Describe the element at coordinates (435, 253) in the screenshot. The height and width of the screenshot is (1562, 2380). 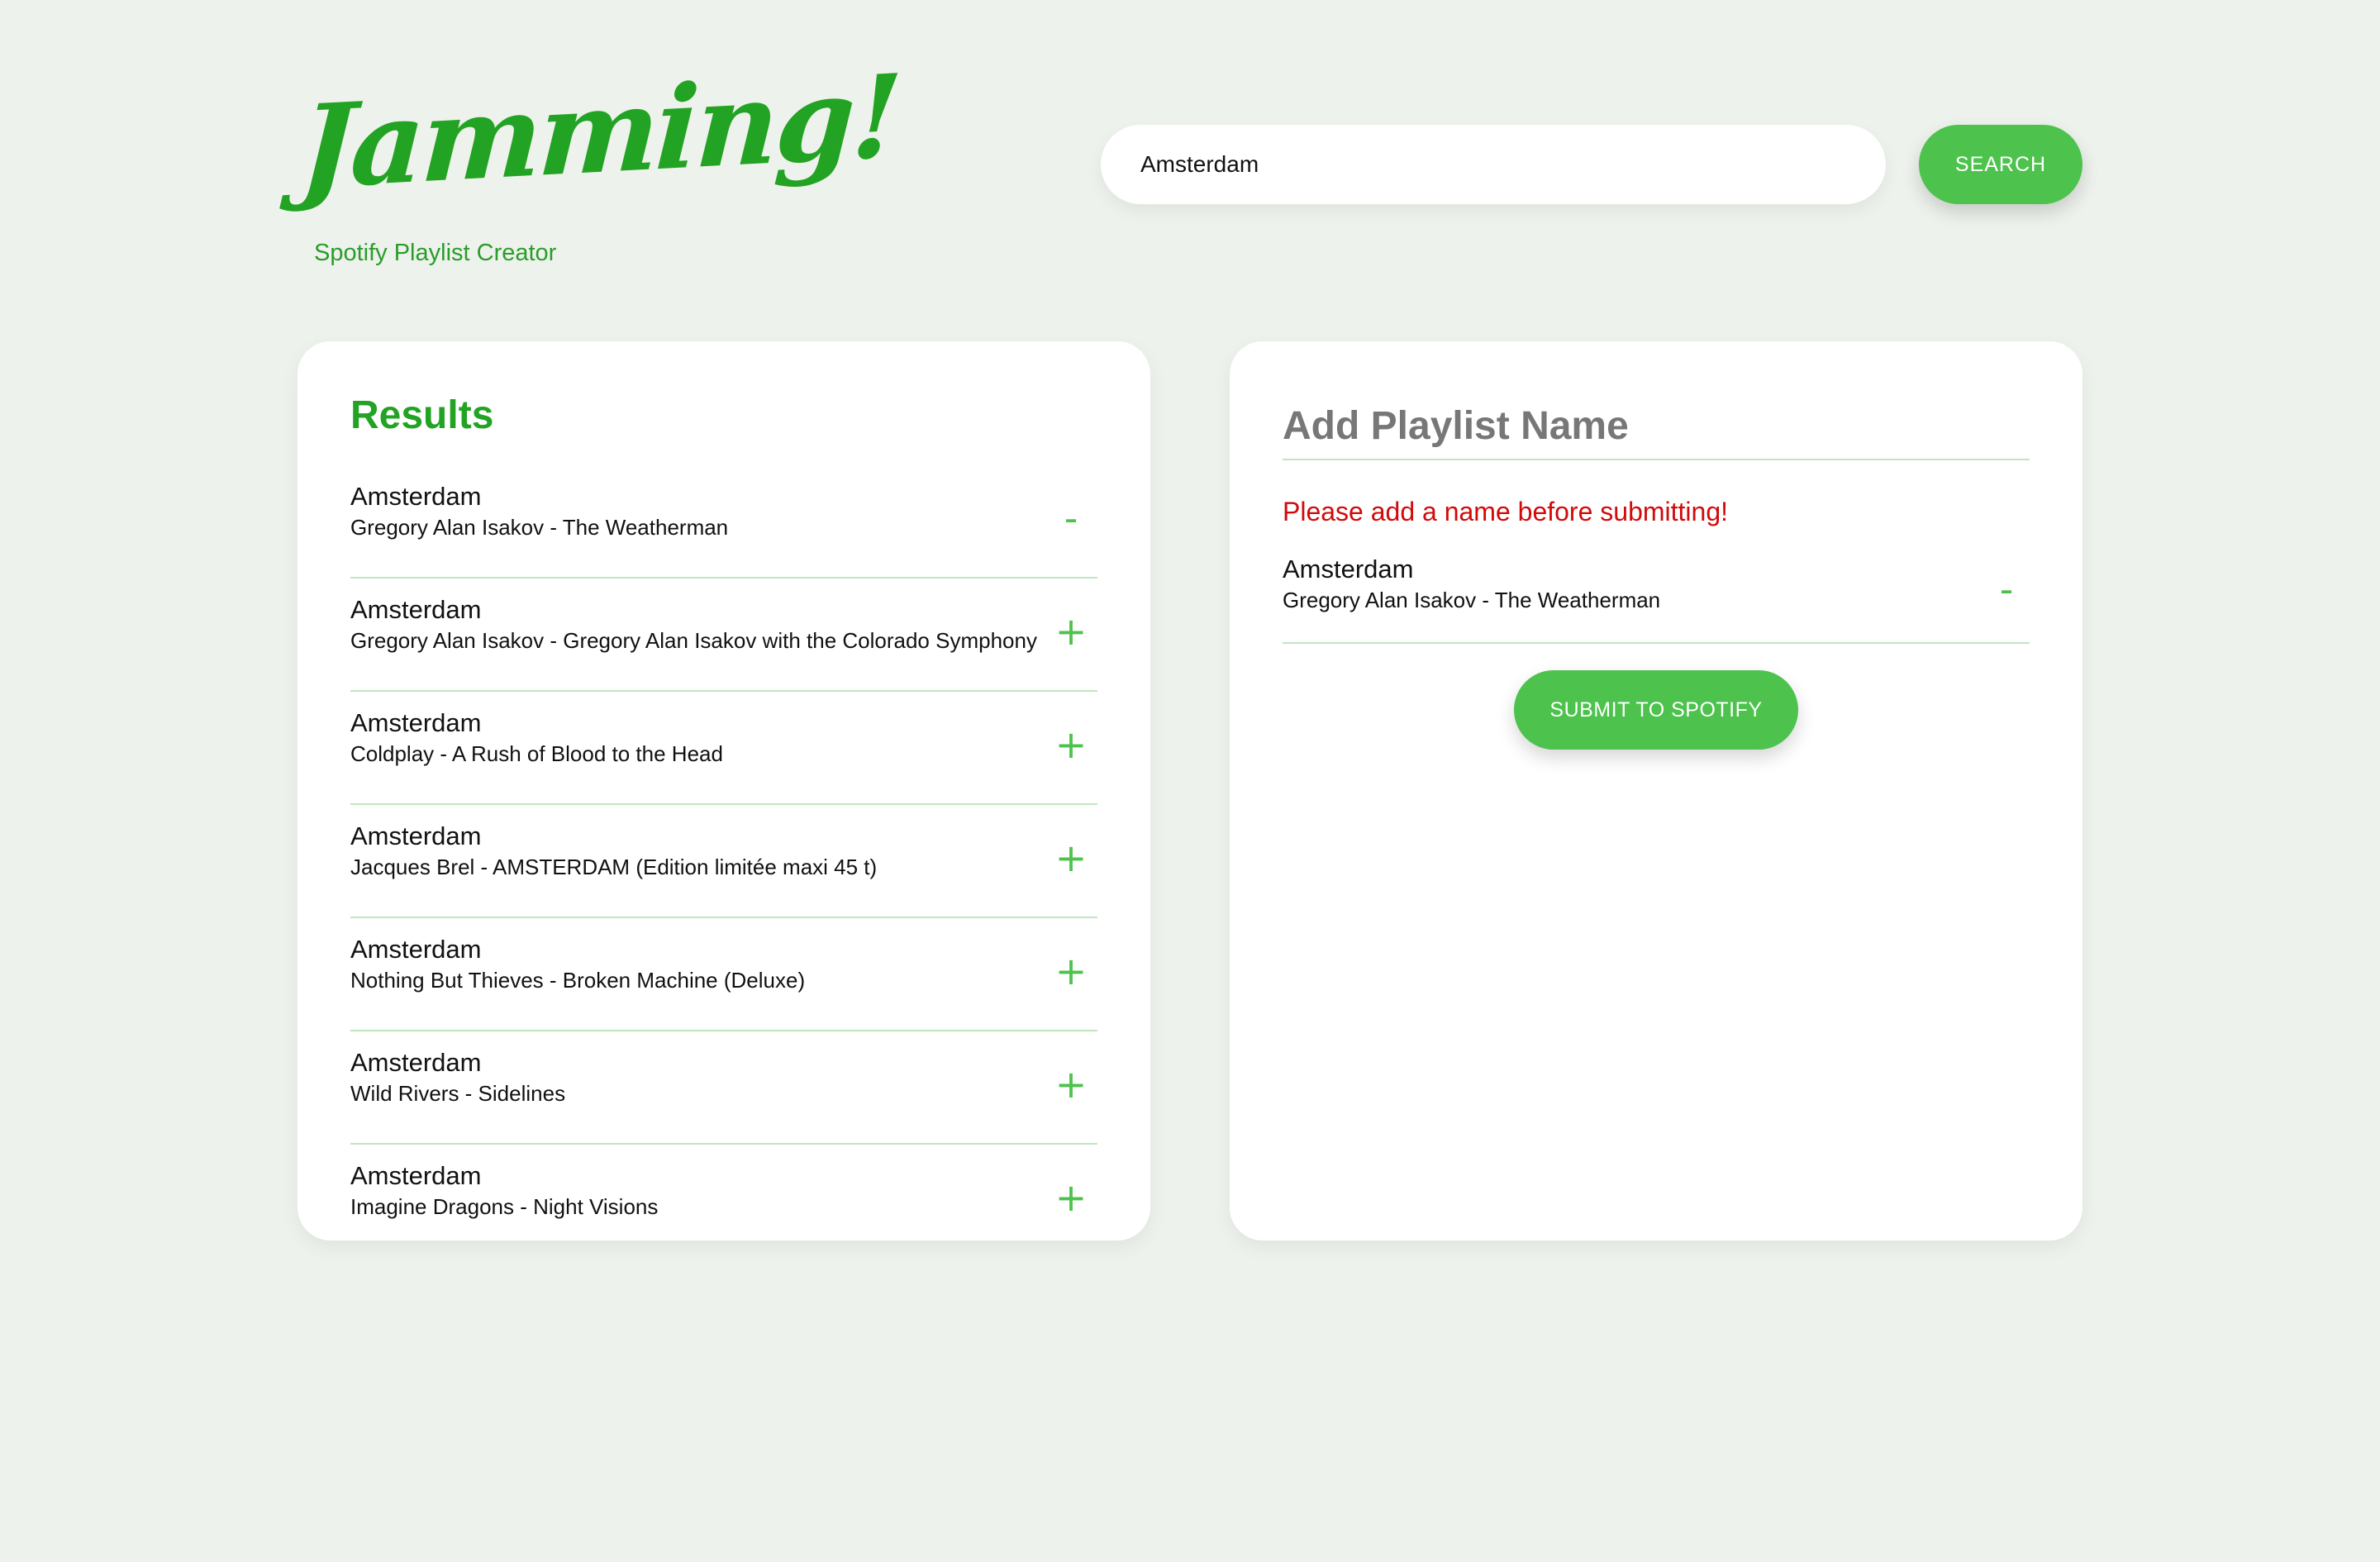
I see `app-tagline: Spotify Playlist Creator` at that location.